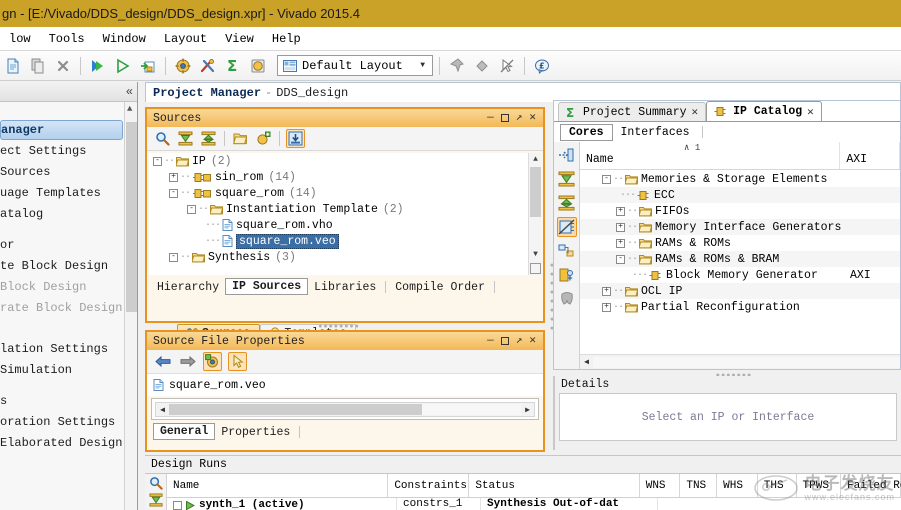  I want to click on ip-catalog-horizontal-scrollbar: ◀, so click(740, 361).